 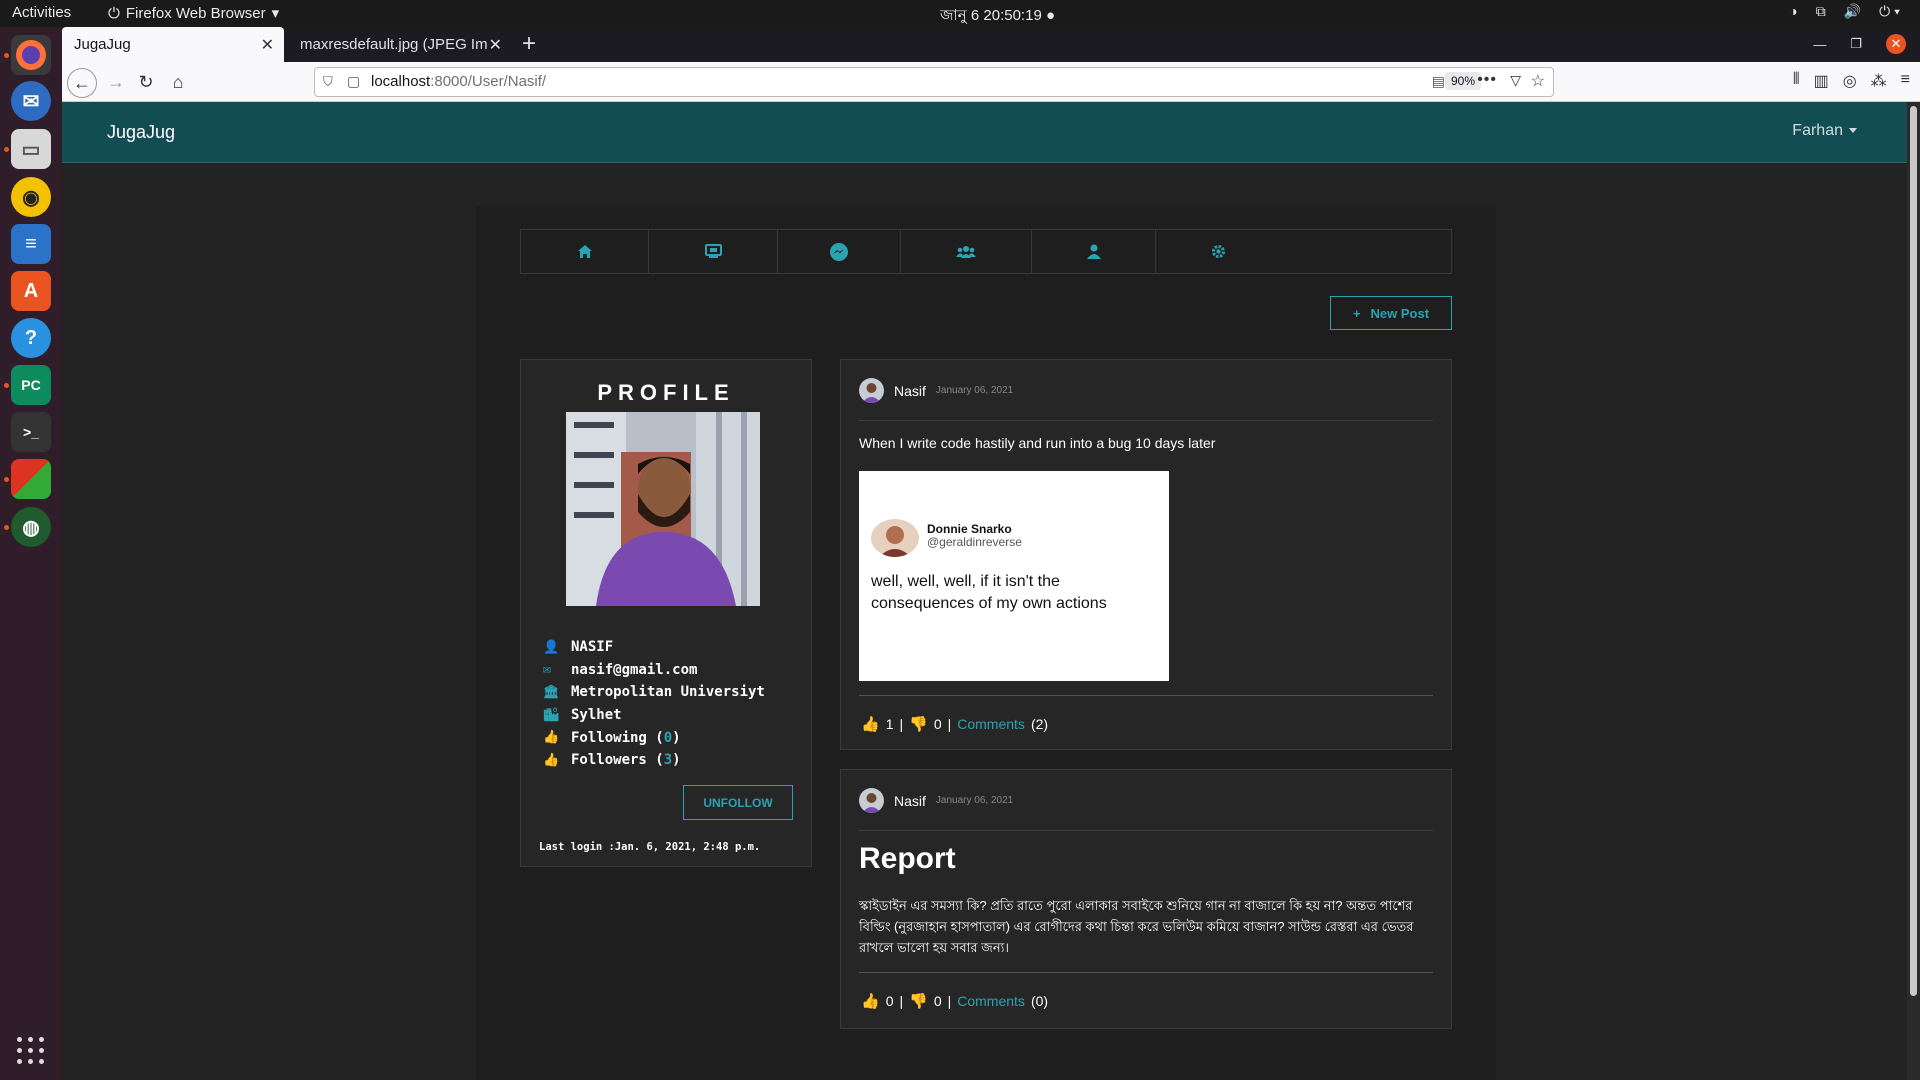 I want to click on home-icon, so click(x=584, y=251).